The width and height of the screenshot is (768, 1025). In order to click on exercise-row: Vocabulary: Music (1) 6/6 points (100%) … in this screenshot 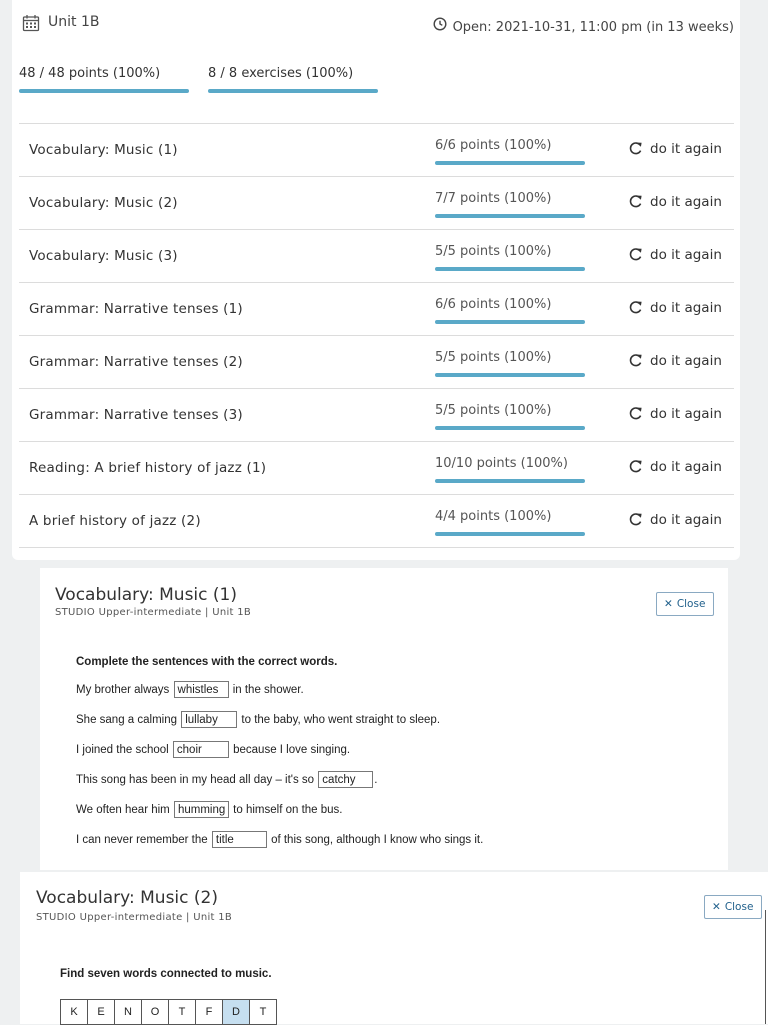, I will do `click(376, 150)`.